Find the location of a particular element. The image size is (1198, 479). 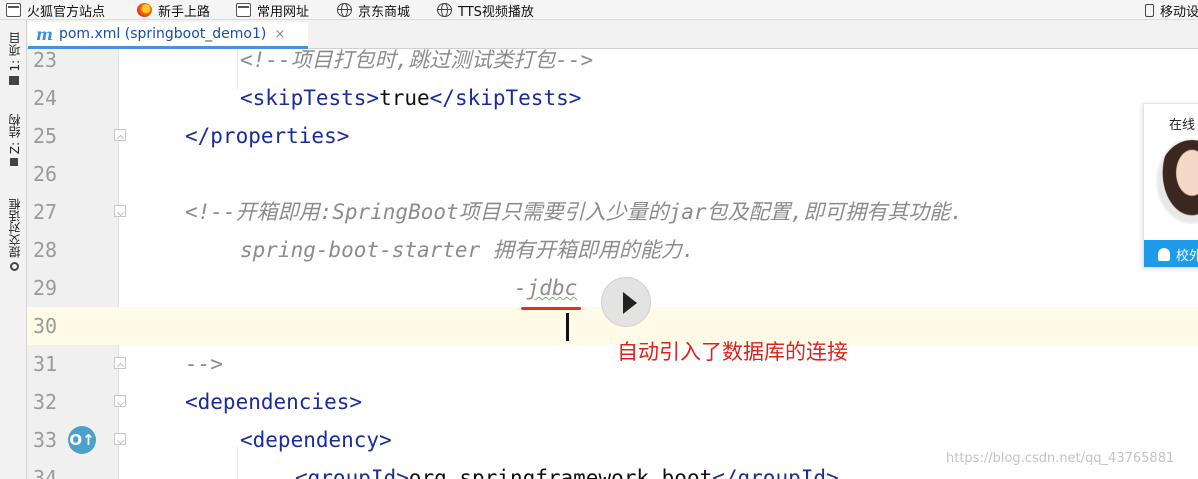

maven-icon: m is located at coordinates (44, 34).